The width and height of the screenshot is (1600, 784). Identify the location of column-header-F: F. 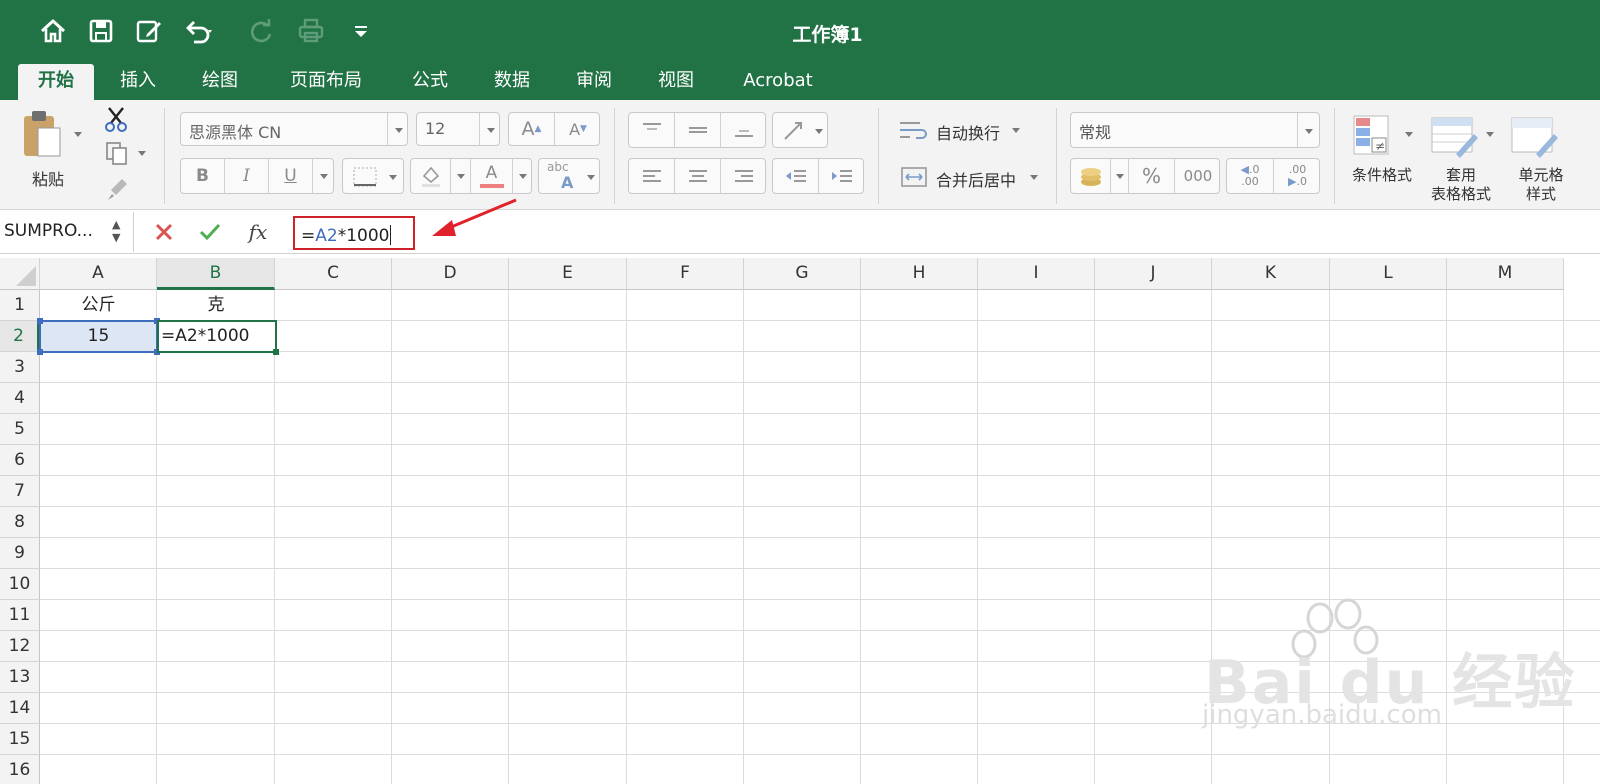
(685, 274).